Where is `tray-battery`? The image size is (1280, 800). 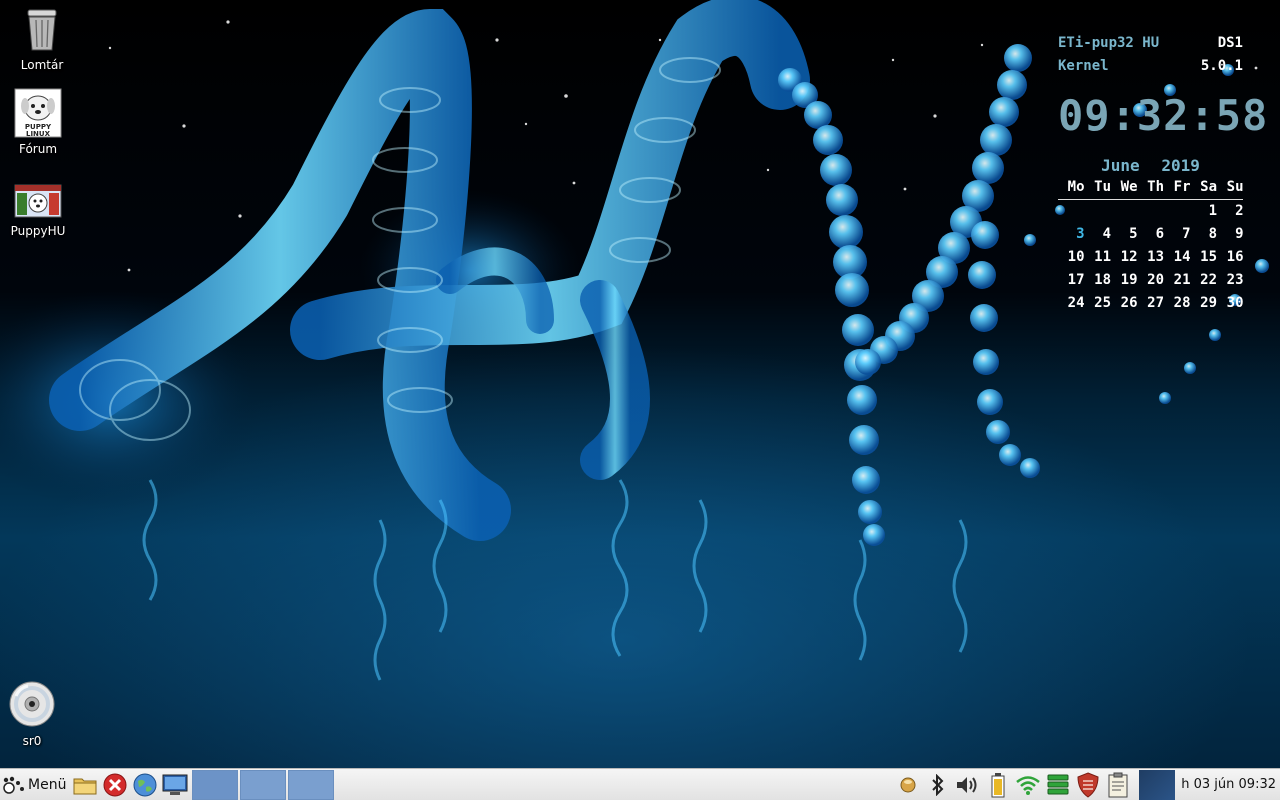
tray-battery is located at coordinates (998, 785).